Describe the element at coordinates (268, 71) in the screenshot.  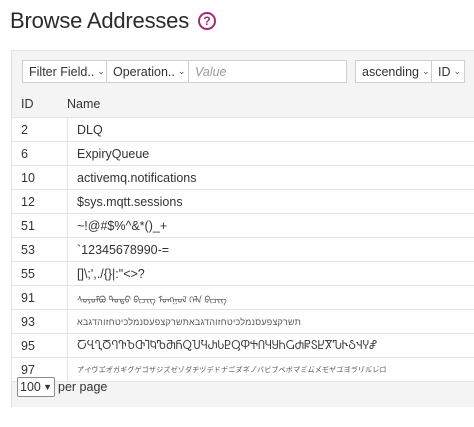
I see `filter-value-input` at that location.